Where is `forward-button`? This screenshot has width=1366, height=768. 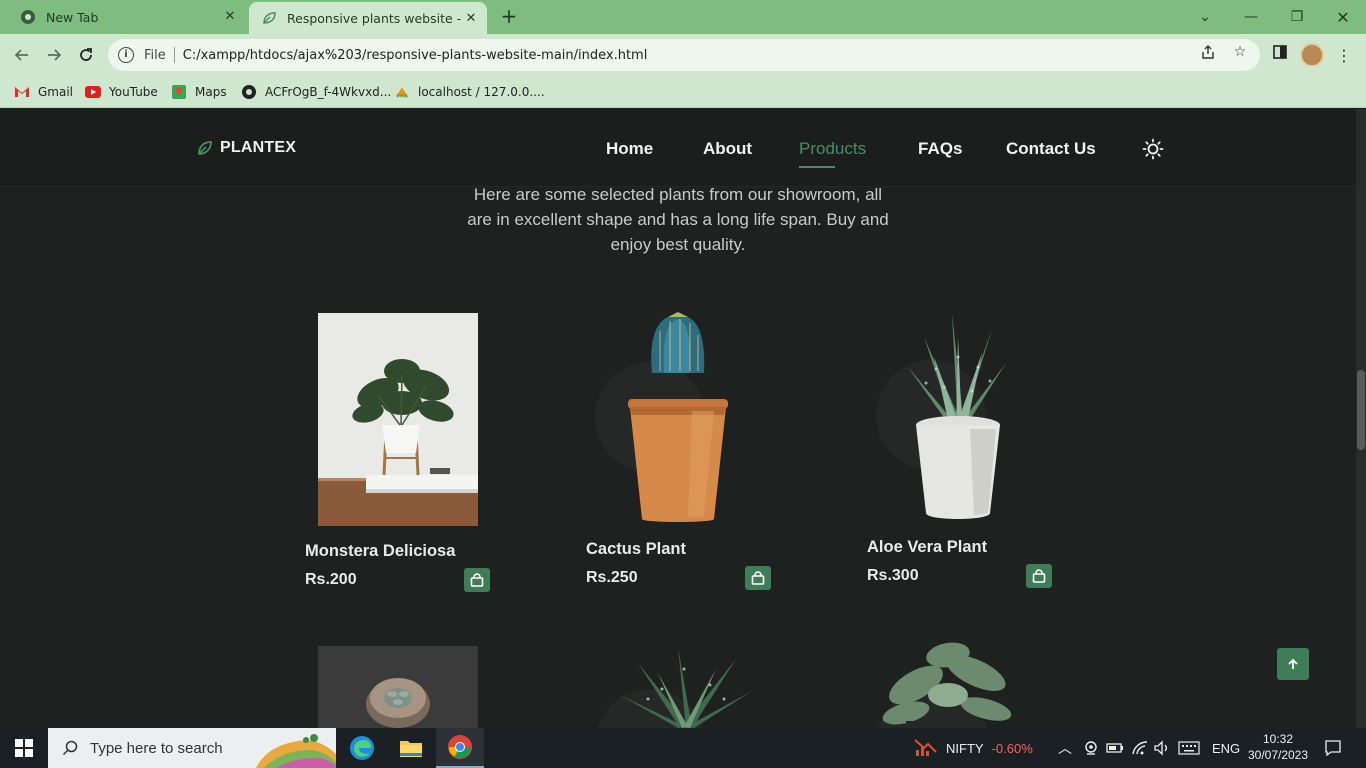 forward-button is located at coordinates (54, 55).